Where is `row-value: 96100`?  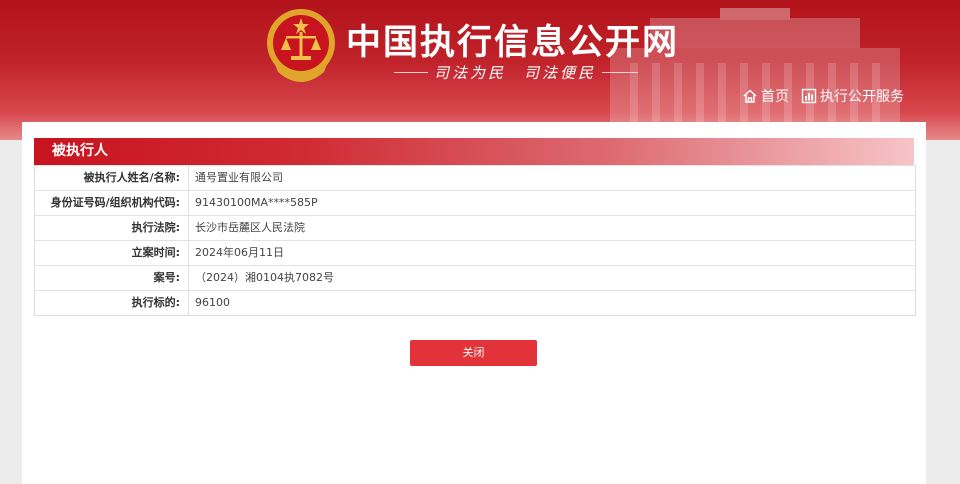 row-value: 96100 is located at coordinates (212, 302).